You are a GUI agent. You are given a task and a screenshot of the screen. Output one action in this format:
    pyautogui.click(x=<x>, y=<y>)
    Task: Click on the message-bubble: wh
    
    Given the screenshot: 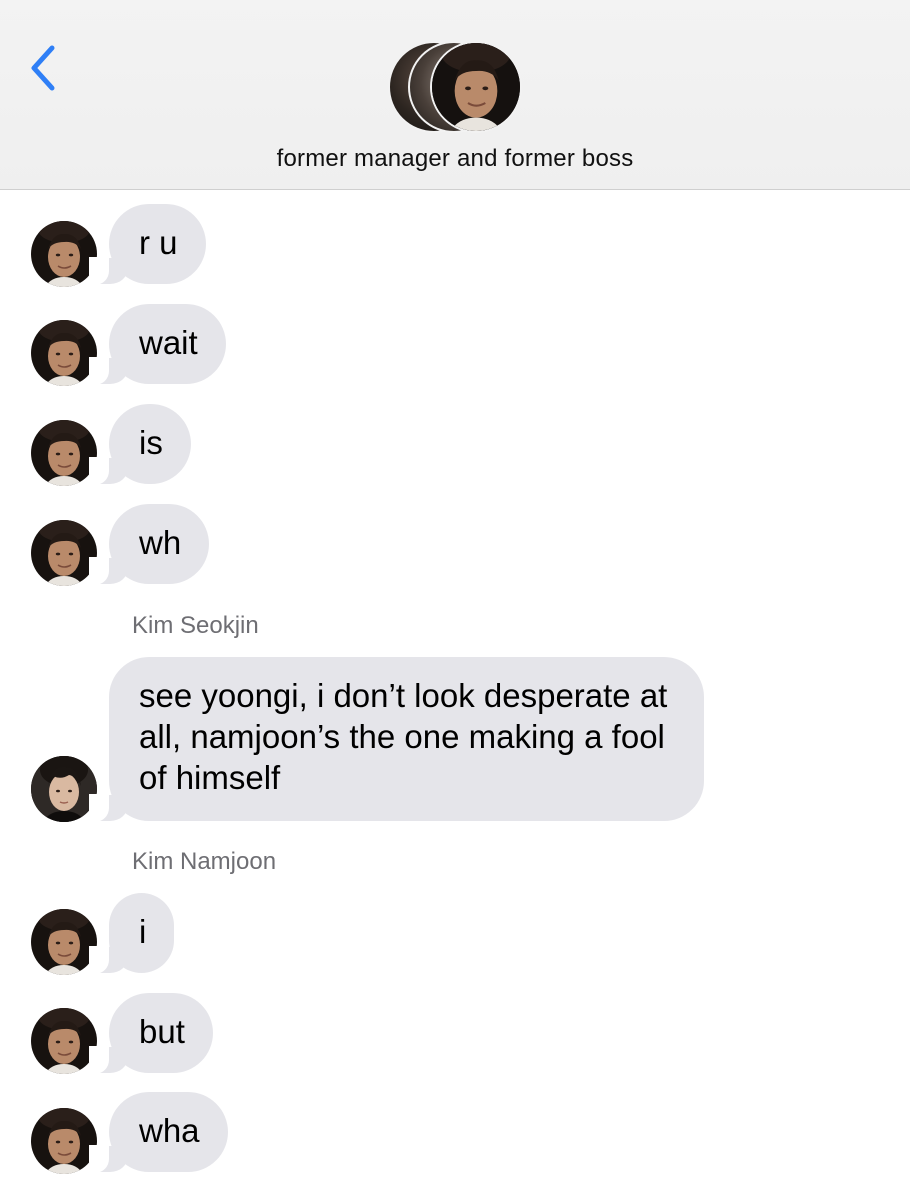 What is the action you would take?
    pyautogui.click(x=149, y=544)
    